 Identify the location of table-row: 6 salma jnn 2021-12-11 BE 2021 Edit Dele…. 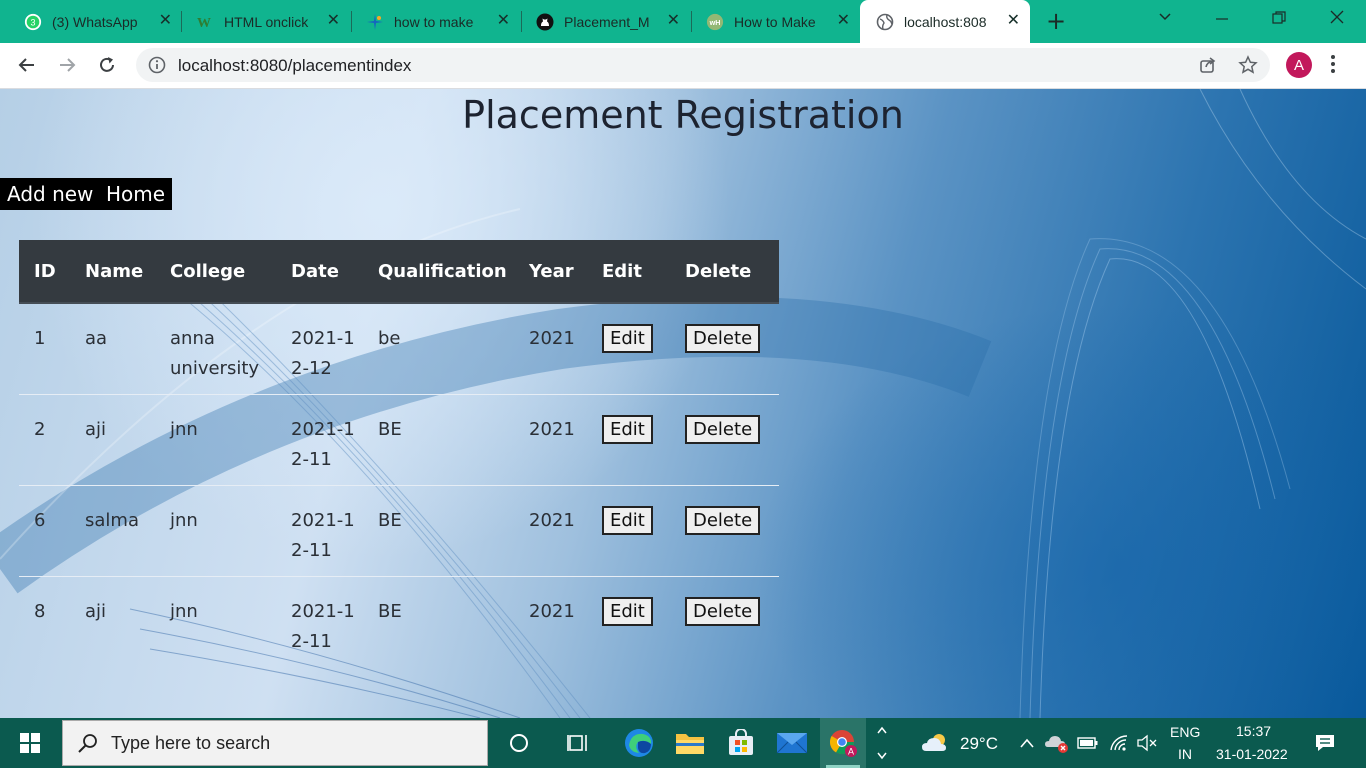
(399, 531).